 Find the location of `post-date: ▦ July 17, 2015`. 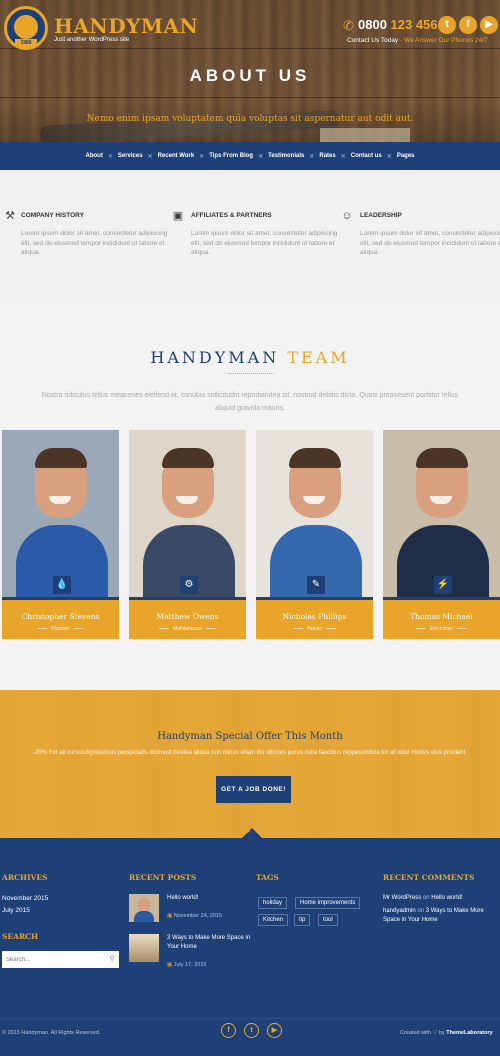

post-date: ▦ July 17, 2015 is located at coordinates (186, 965).